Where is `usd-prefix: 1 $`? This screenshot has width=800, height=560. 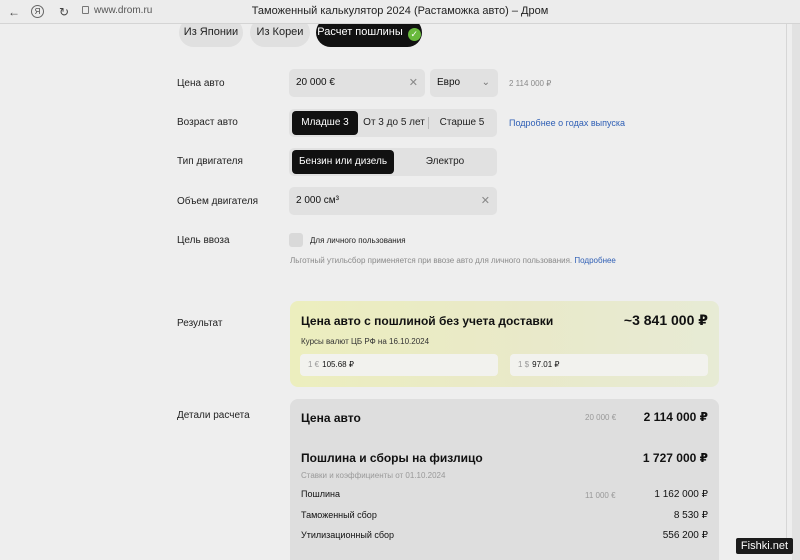
usd-prefix: 1 $ is located at coordinates (524, 364).